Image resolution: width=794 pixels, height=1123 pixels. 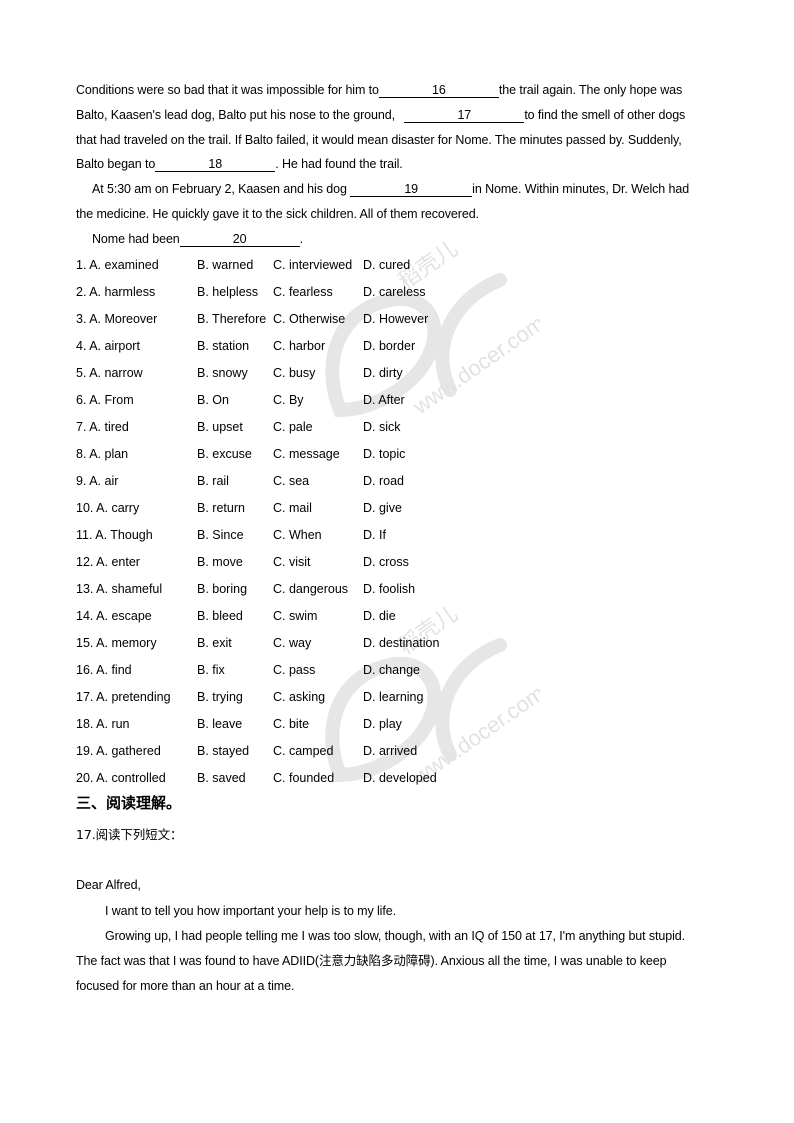 I want to click on option-a: 10. A. carry, so click(x=108, y=508).